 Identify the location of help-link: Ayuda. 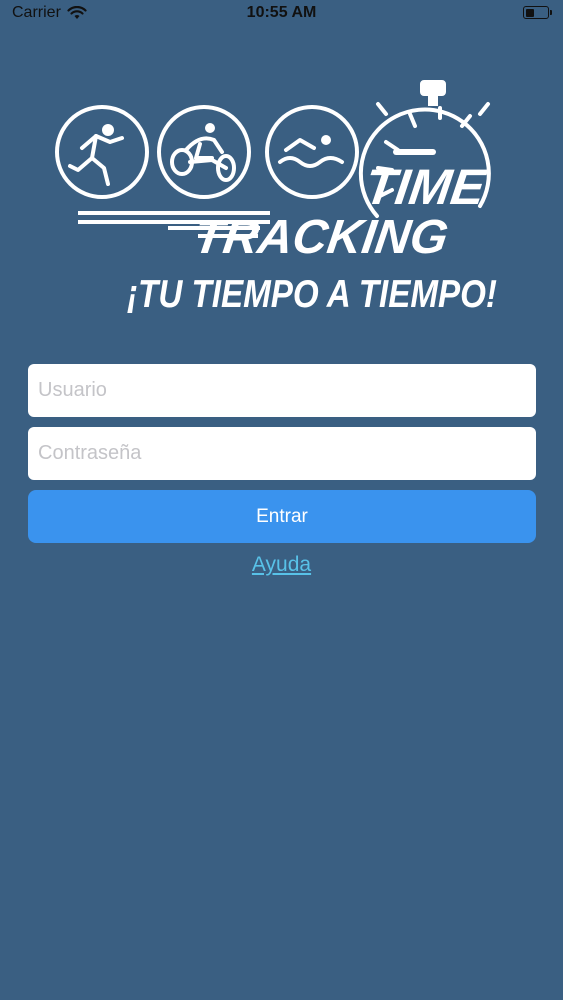
(281, 565).